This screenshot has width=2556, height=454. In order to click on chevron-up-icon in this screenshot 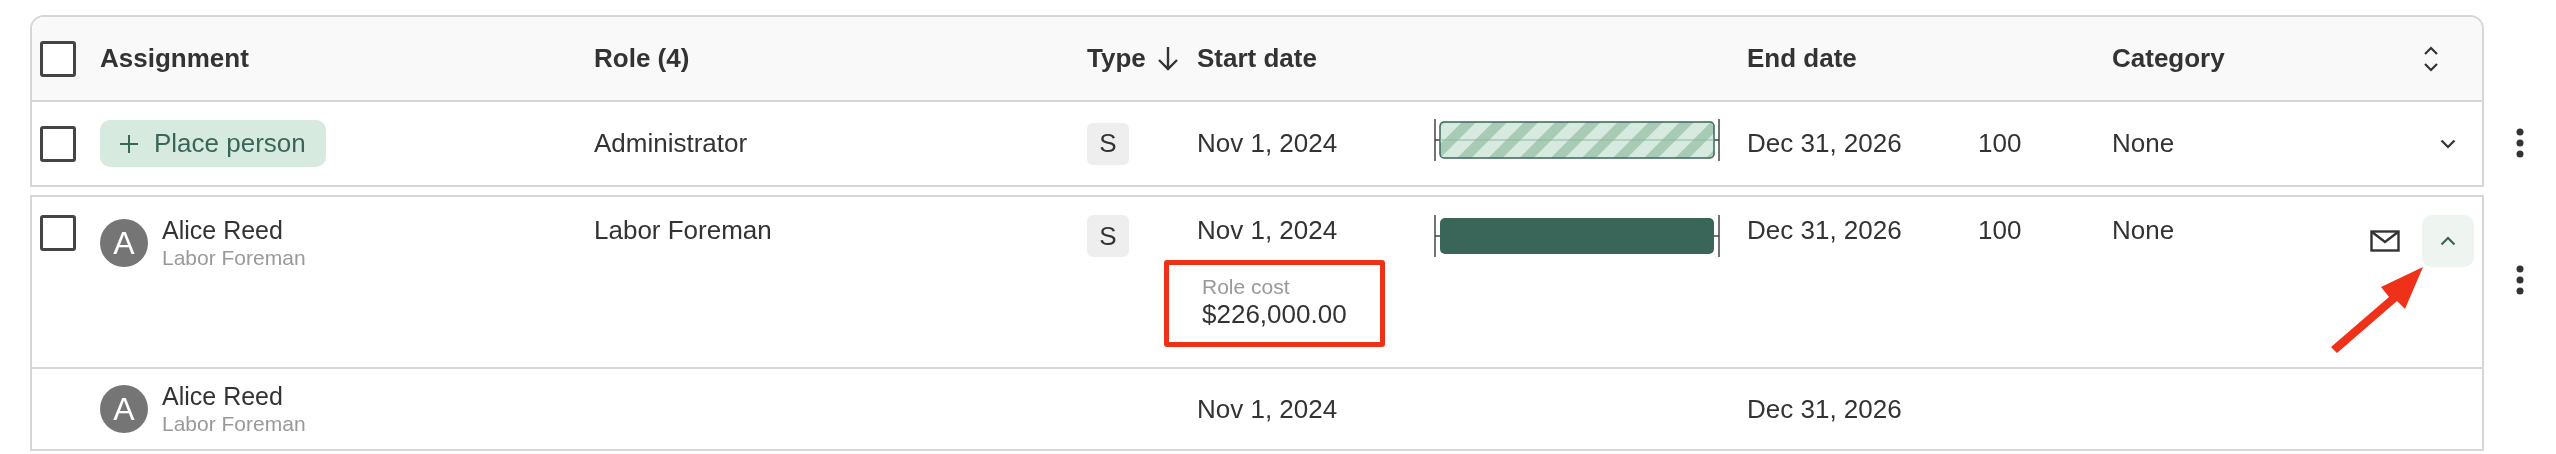, I will do `click(2448, 241)`.